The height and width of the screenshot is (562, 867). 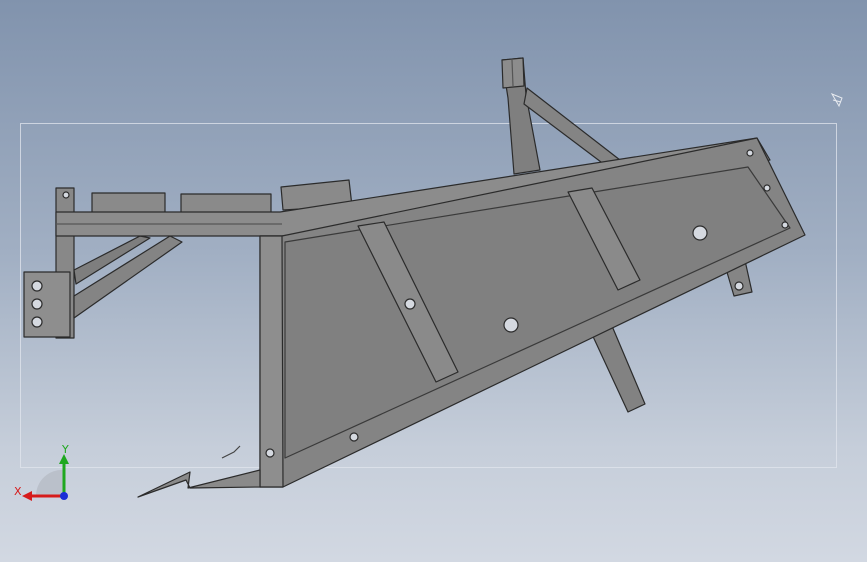 What do you see at coordinates (617, 369) in the screenshot?
I see `lower-strut` at bounding box center [617, 369].